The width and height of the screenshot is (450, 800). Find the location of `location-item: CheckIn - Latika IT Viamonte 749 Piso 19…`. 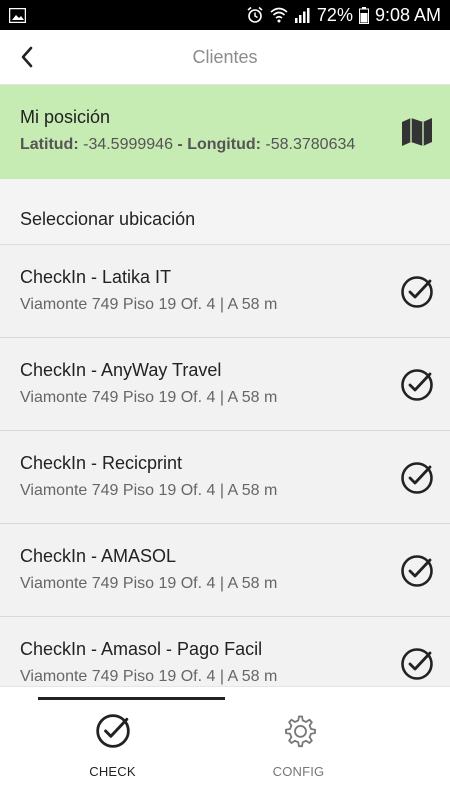

location-item: CheckIn - Latika IT Viamonte 749 Piso 19… is located at coordinates (225, 291).